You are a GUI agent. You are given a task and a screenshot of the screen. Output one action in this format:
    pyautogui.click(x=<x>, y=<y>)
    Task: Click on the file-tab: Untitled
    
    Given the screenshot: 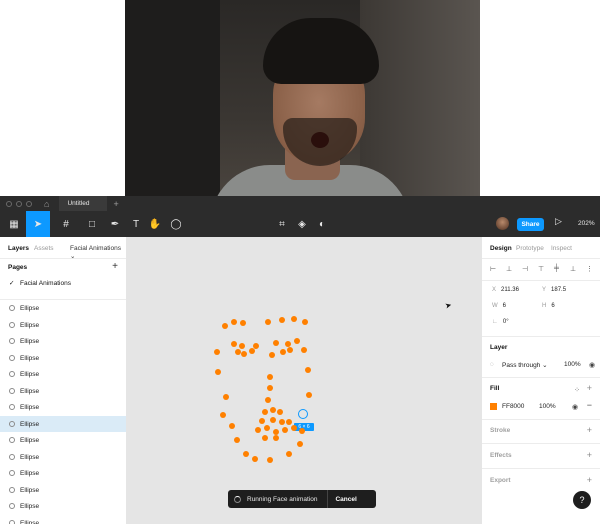 What is the action you would take?
    pyautogui.click(x=83, y=203)
    